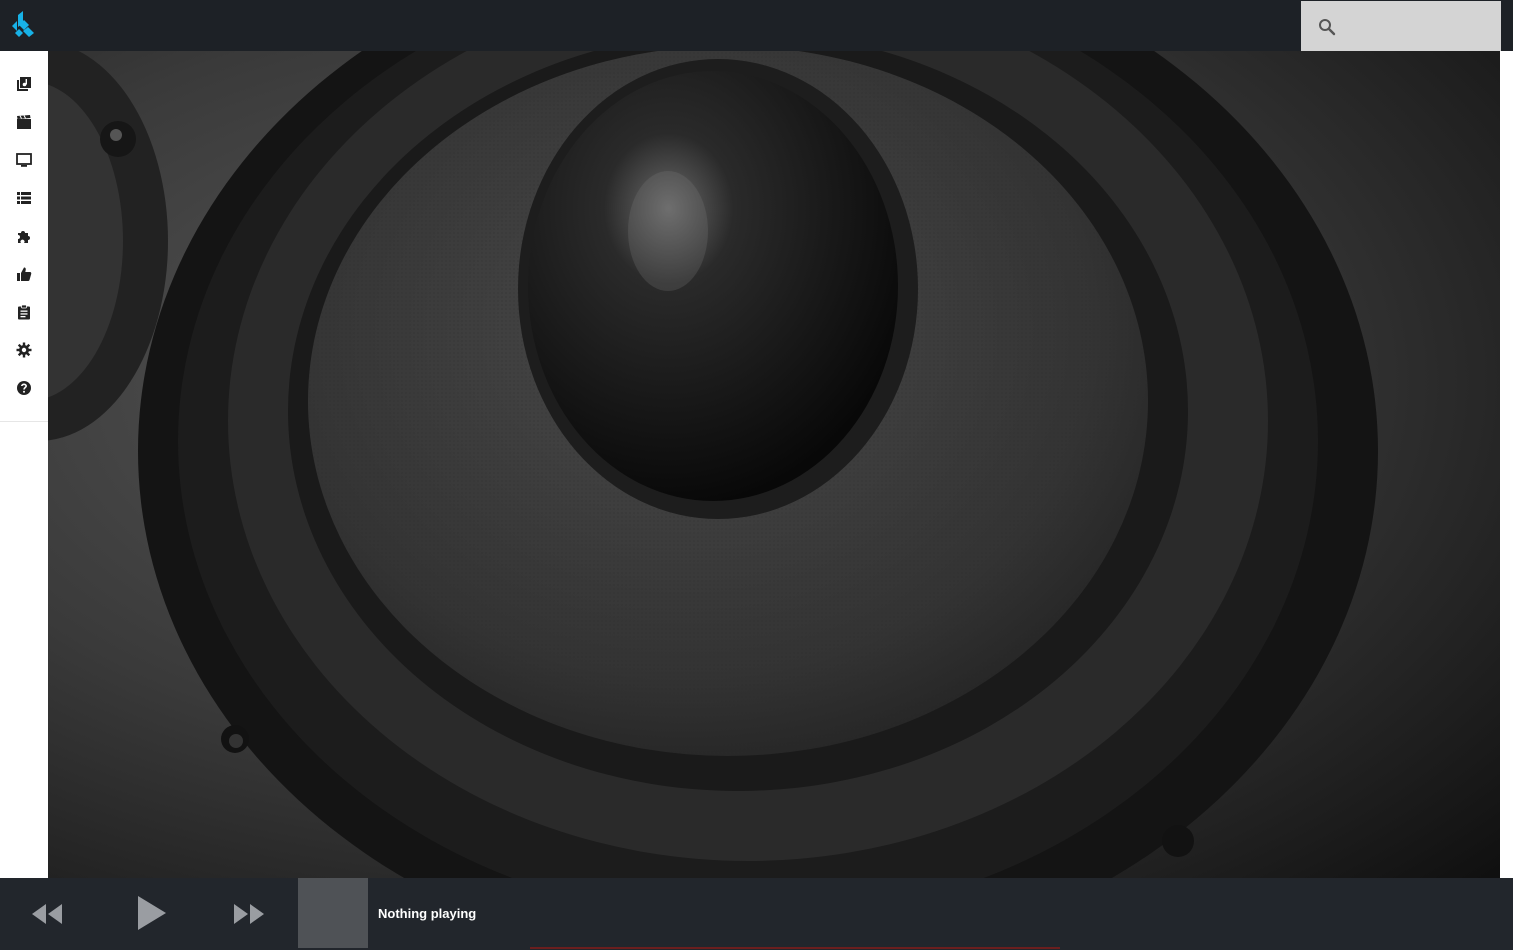 The height and width of the screenshot is (950, 1513). Describe the element at coordinates (795, 948) in the screenshot. I see `progress-indicator` at that location.